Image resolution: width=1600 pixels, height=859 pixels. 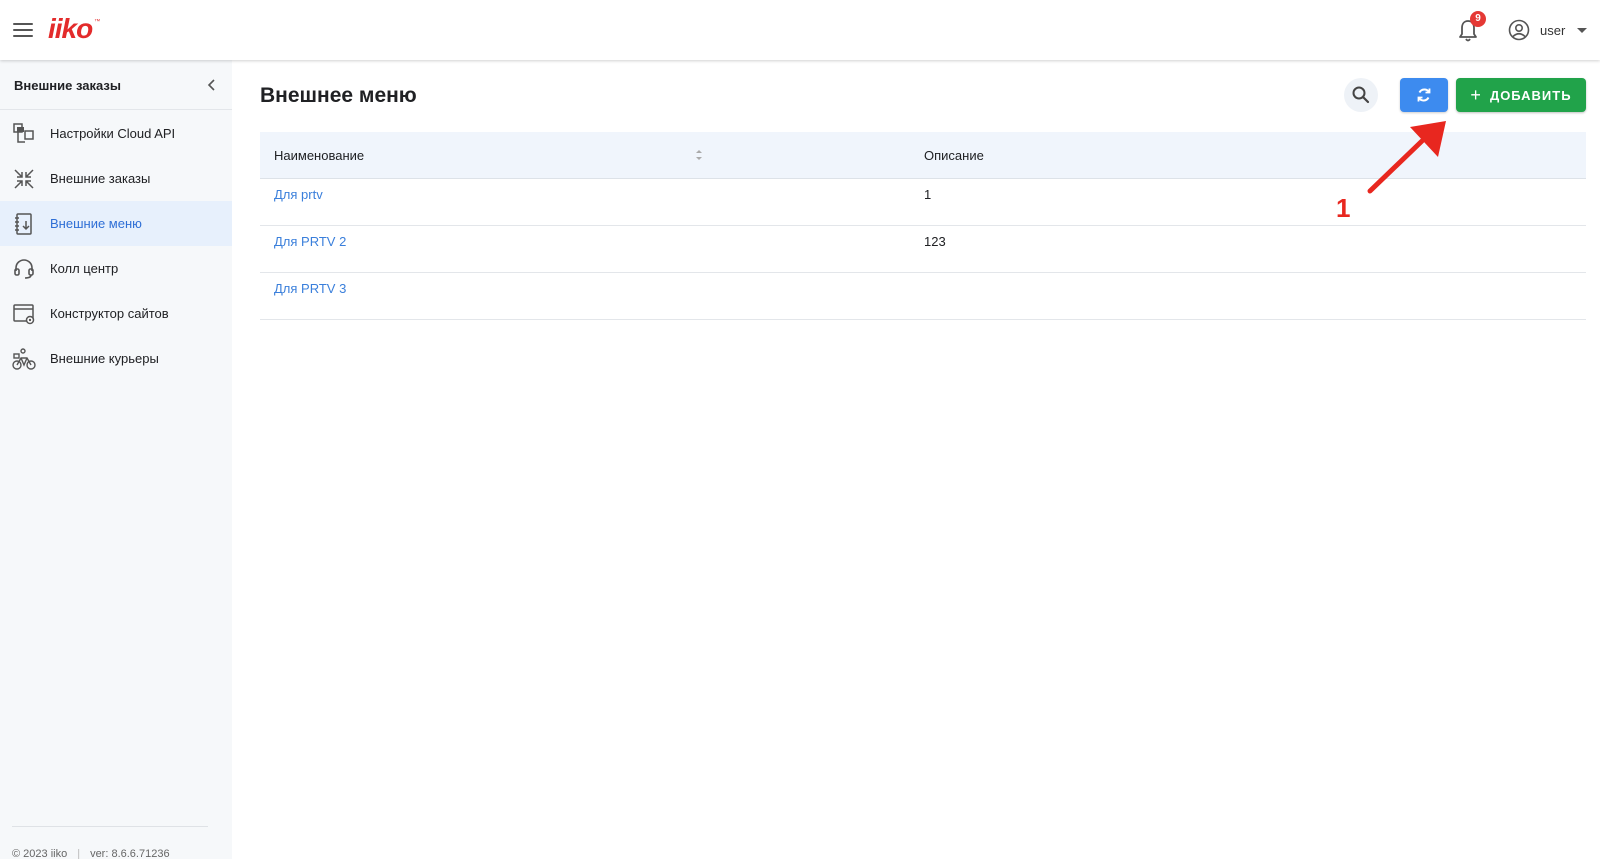 I want to click on notifications-badge: 9, so click(x=1478, y=19).